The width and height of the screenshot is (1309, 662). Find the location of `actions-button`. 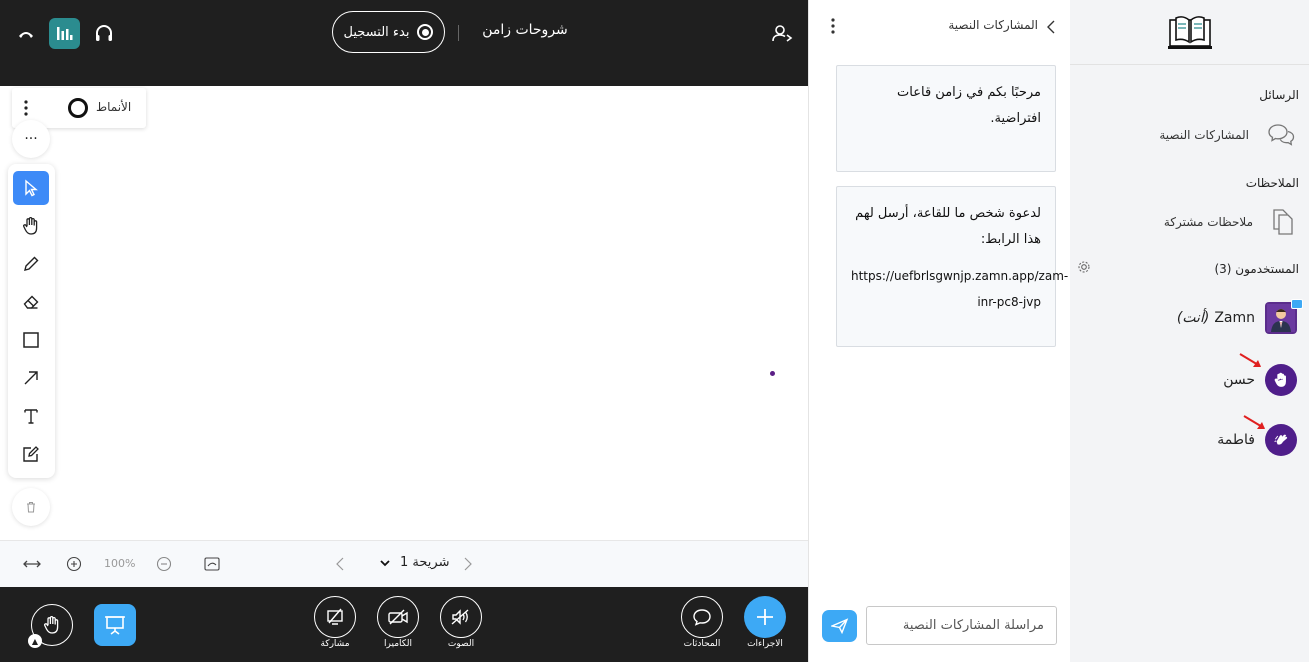

actions-button is located at coordinates (765, 617).